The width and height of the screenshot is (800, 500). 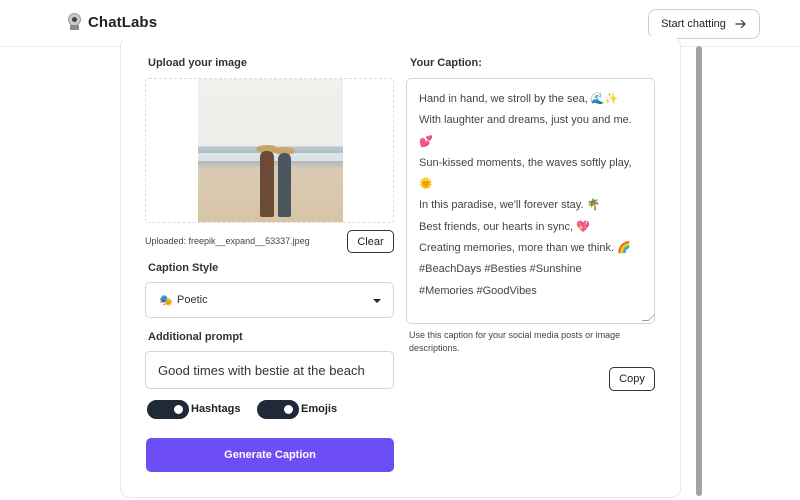 What do you see at coordinates (426, 184) in the screenshot?
I see `caption-line: 🌞` at bounding box center [426, 184].